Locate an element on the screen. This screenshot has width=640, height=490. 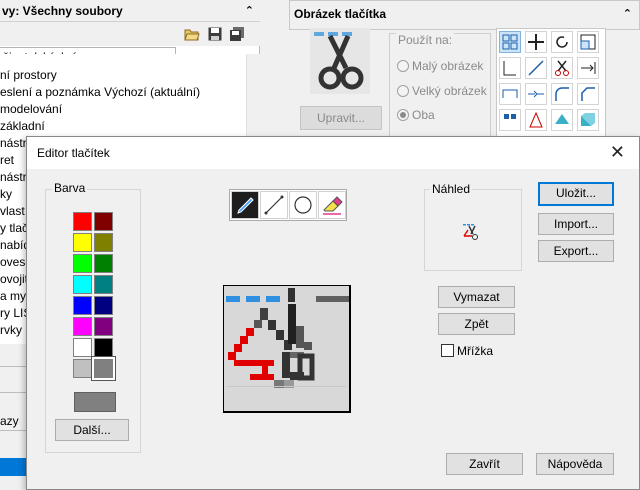
button-label: Zpět is located at coordinates (476, 324).